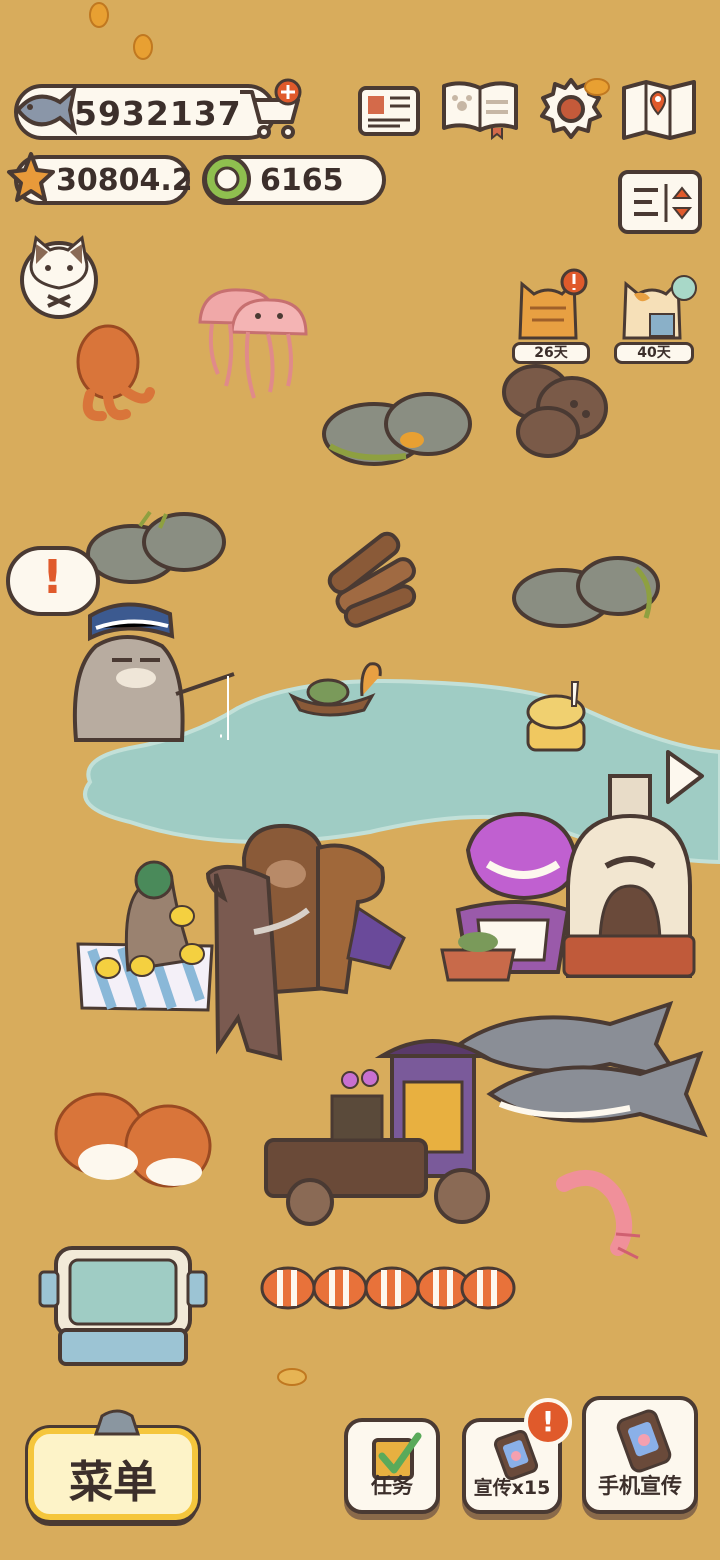 This screenshot has height=1560, width=720. What do you see at coordinates (663, 203) in the screenshot?
I see `sort-toggle-icon` at bounding box center [663, 203].